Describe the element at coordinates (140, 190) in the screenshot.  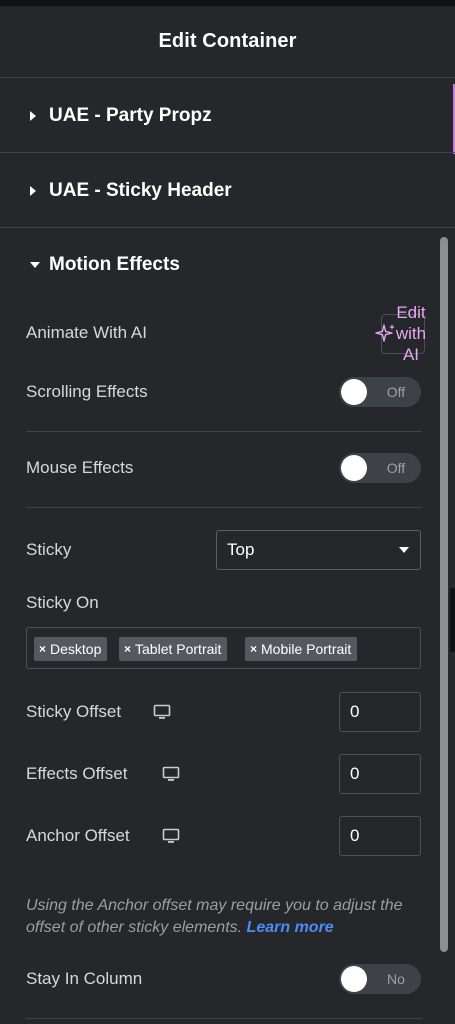
I see `section-label: UAE - Sticky Header` at that location.